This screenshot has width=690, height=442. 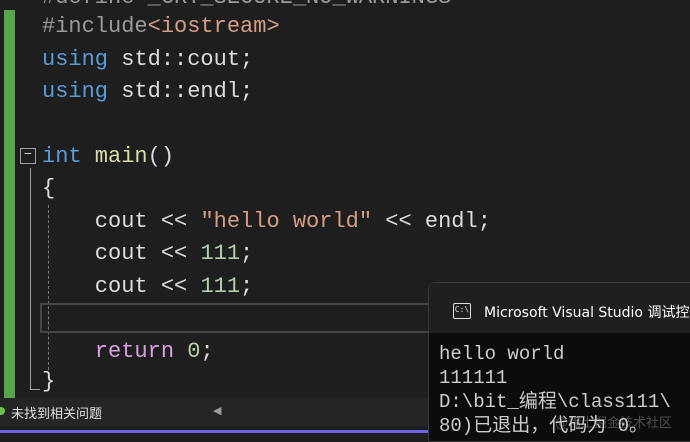 I want to click on include-header: <iostream>, so click(x=213, y=26).